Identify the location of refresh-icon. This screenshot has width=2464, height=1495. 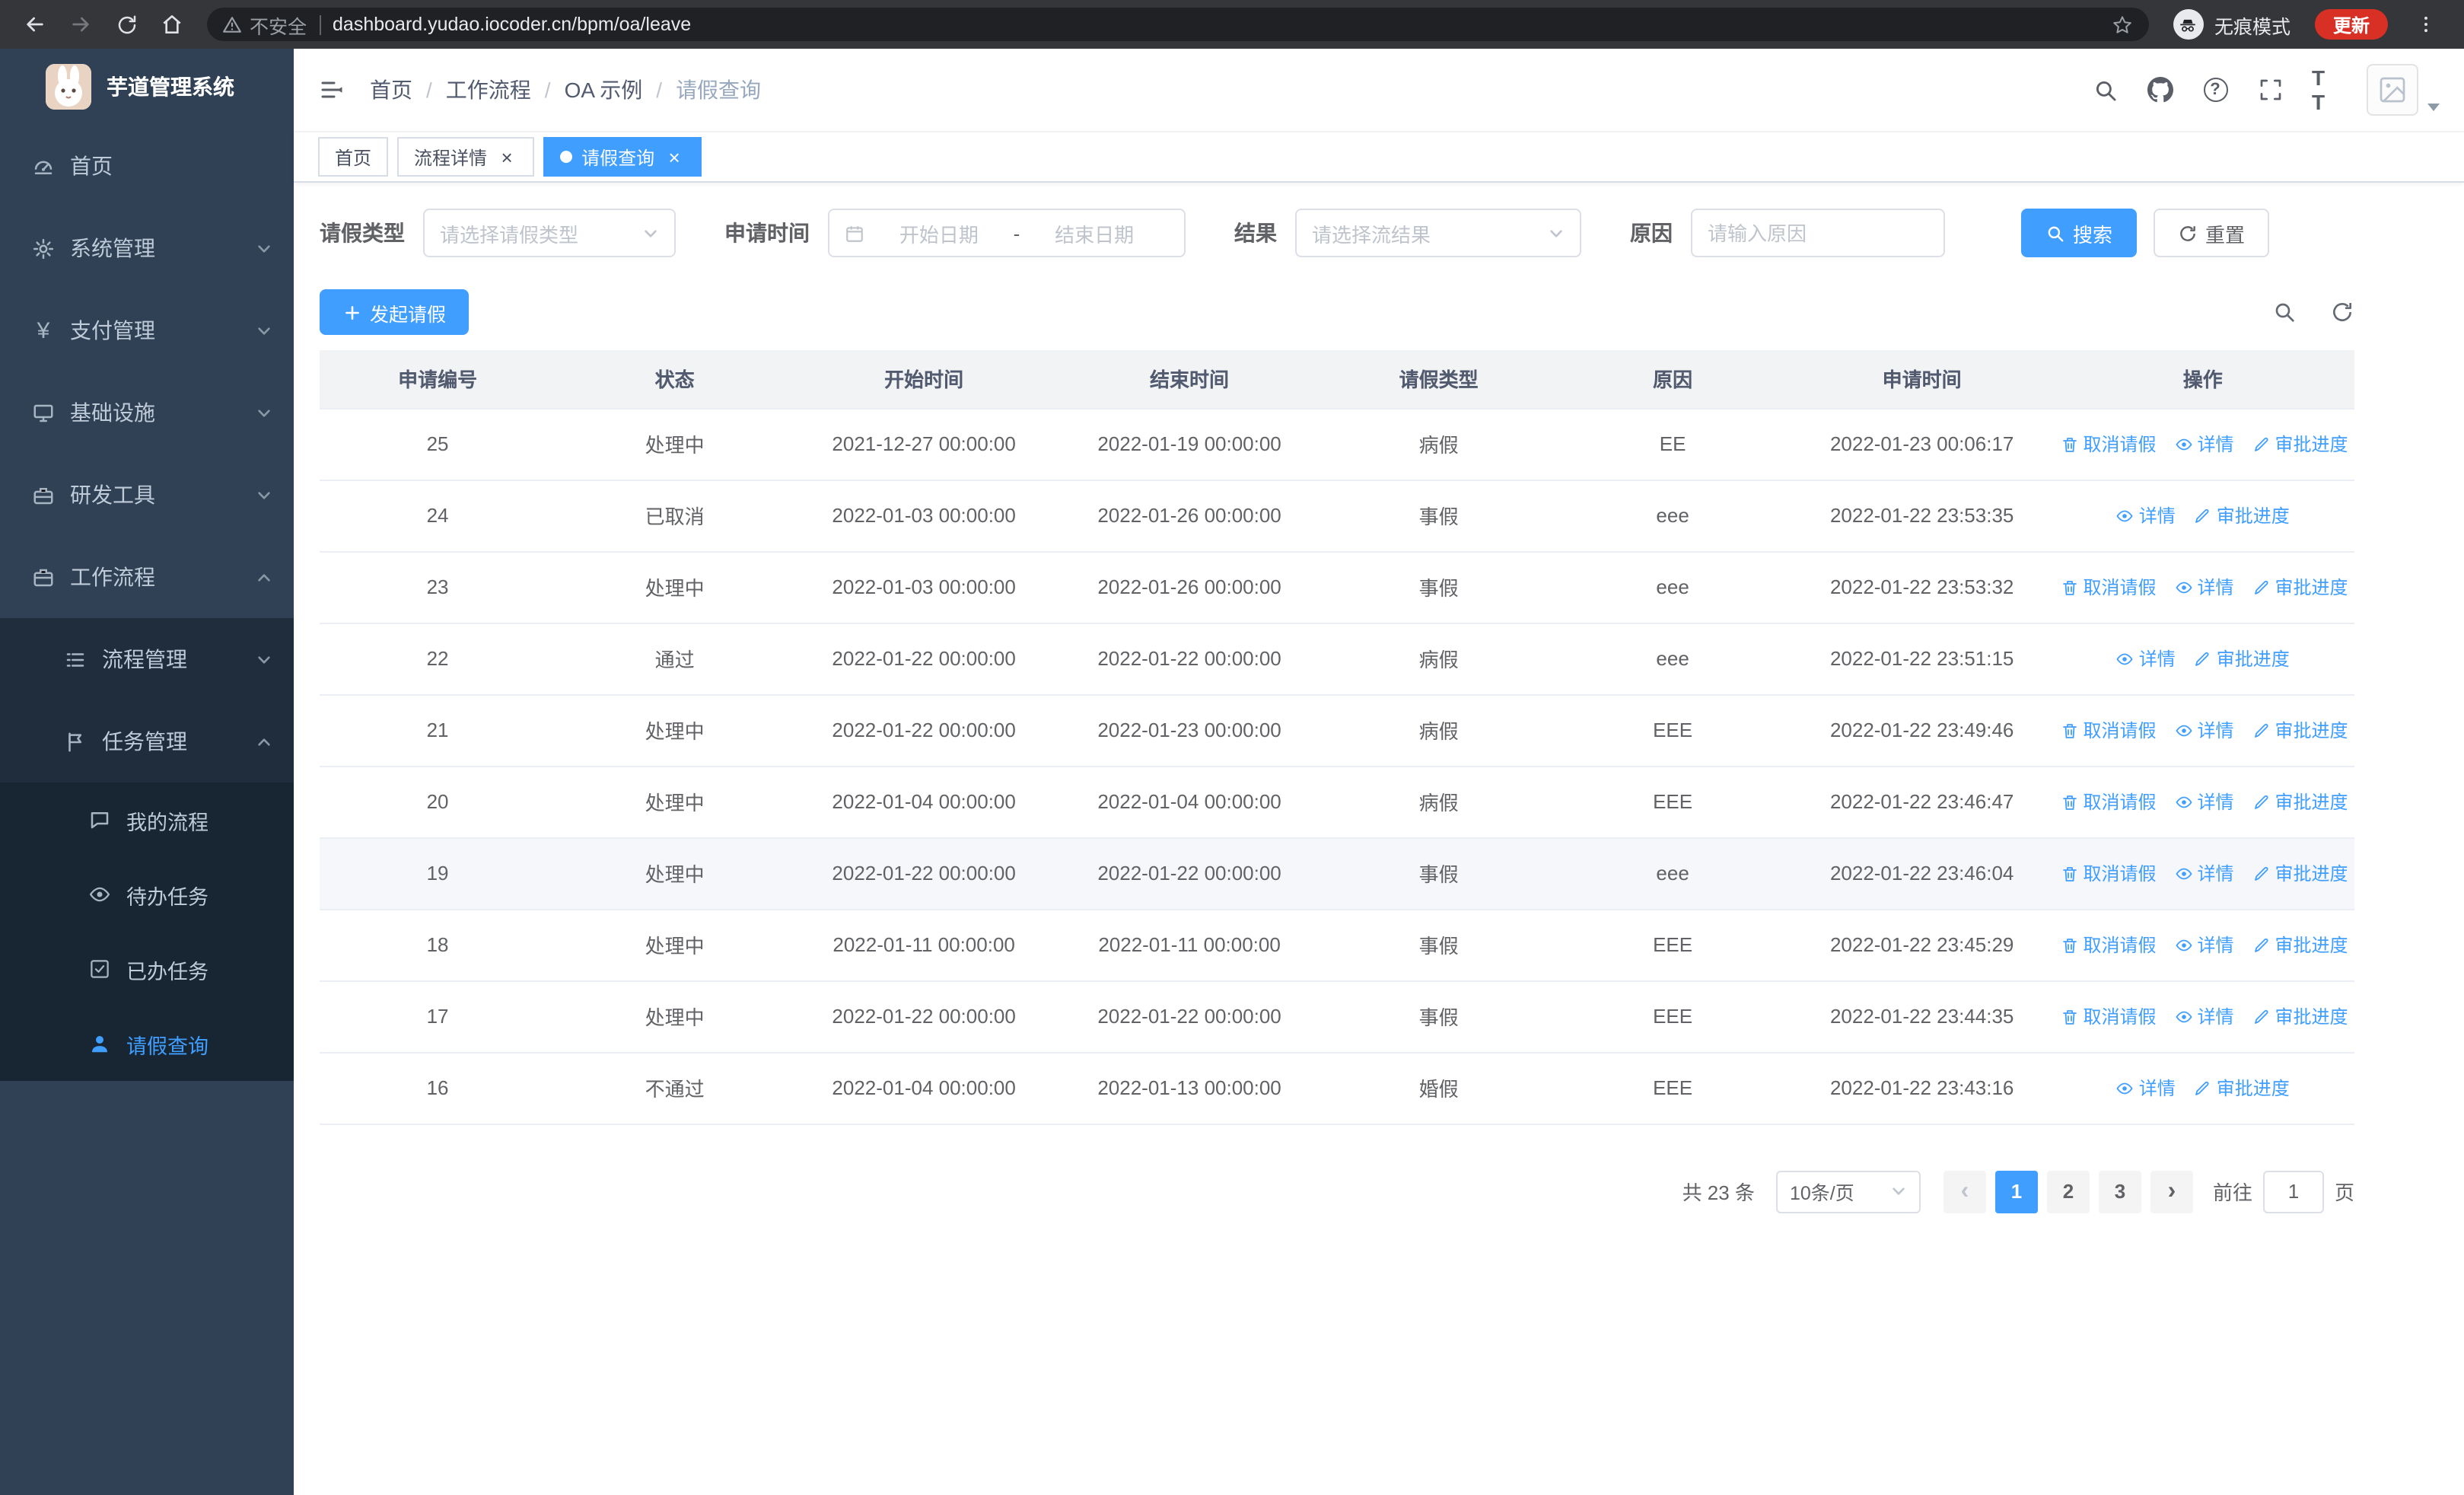
(2342, 312).